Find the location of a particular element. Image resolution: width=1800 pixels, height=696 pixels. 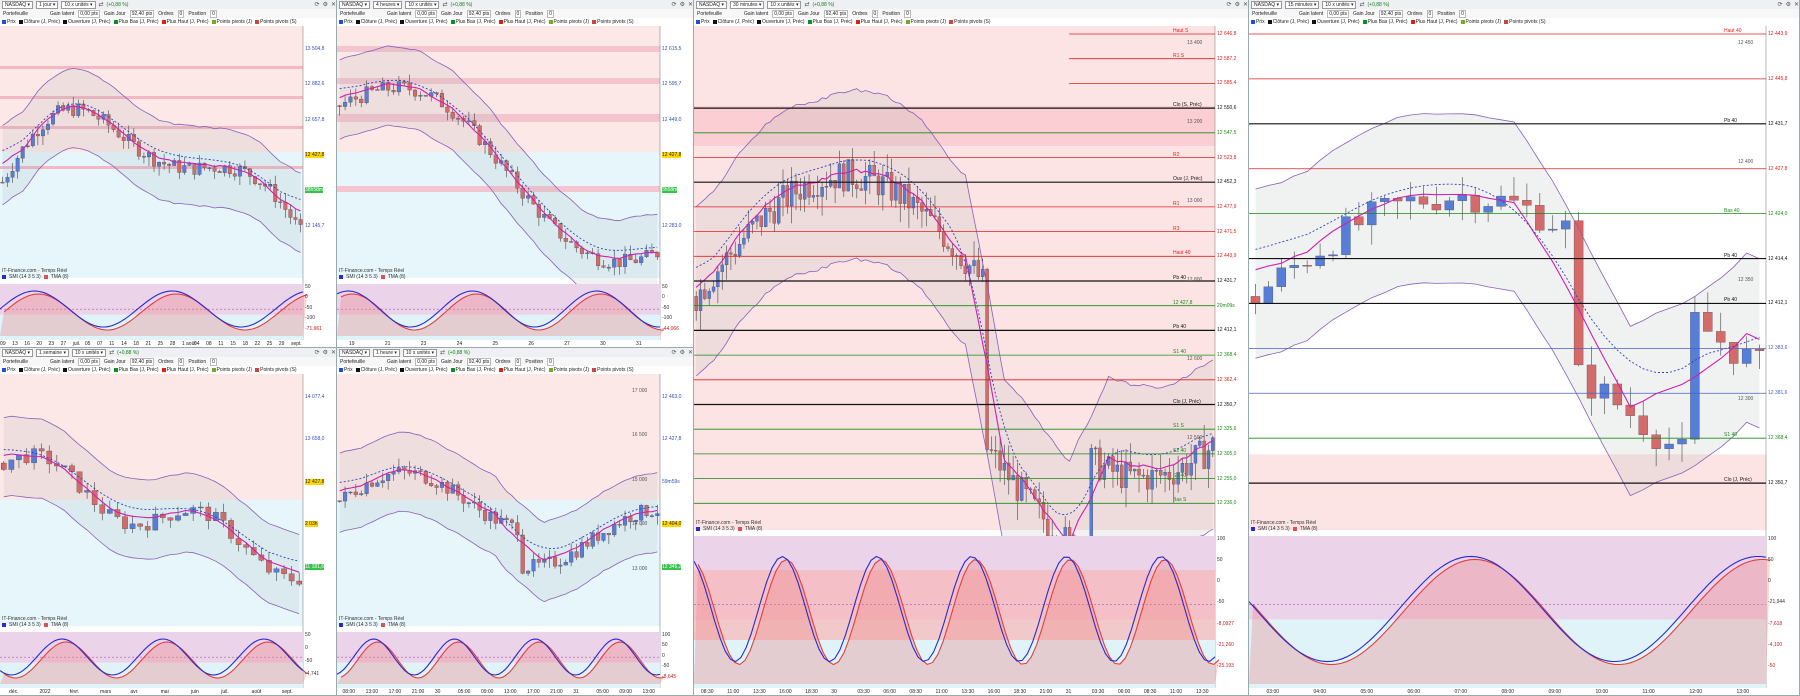

pivot-name: Pb 40 is located at coordinates (1731, 300).